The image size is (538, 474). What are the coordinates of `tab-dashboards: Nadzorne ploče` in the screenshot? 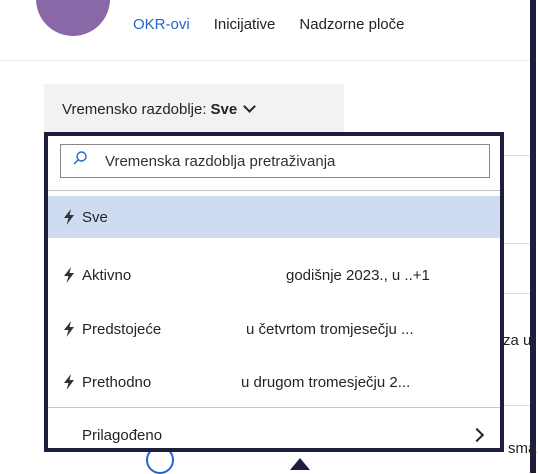 It's located at (351, 24).